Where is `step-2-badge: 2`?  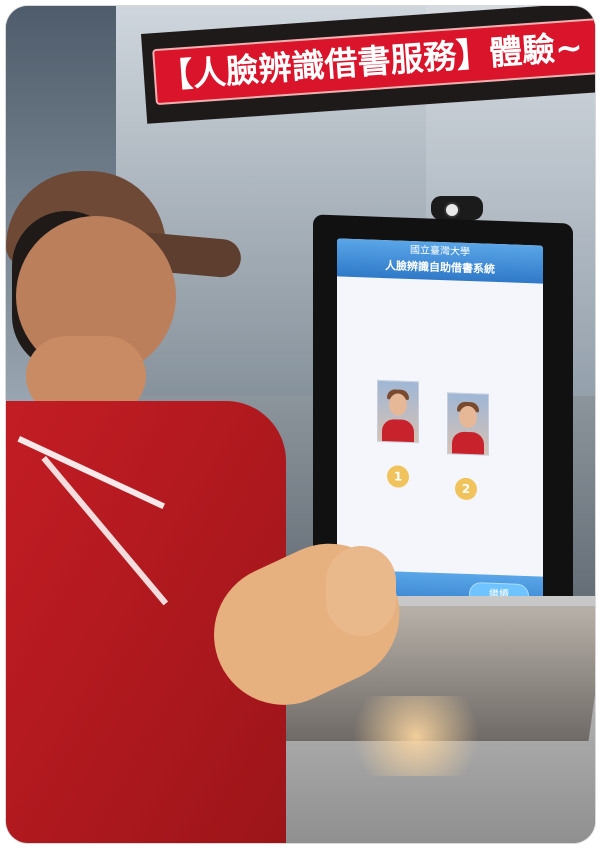
step-2-badge: 2 is located at coordinates (466, 489).